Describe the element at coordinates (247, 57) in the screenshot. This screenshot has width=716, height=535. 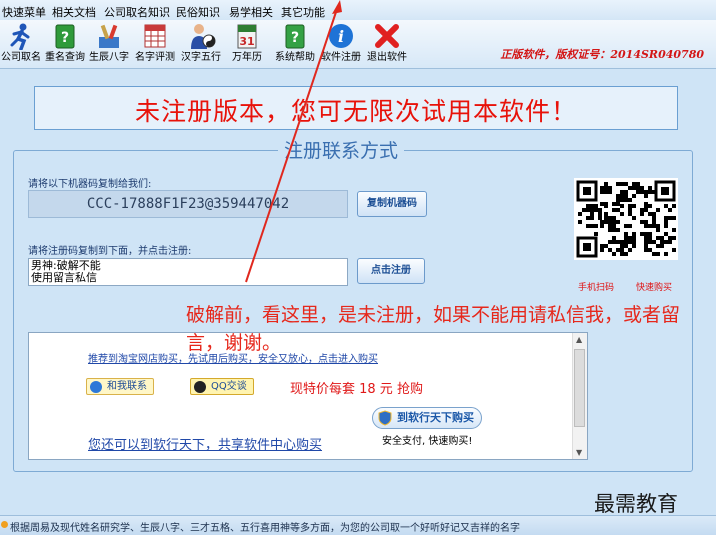
I see `toolbar-label: 万年历` at that location.